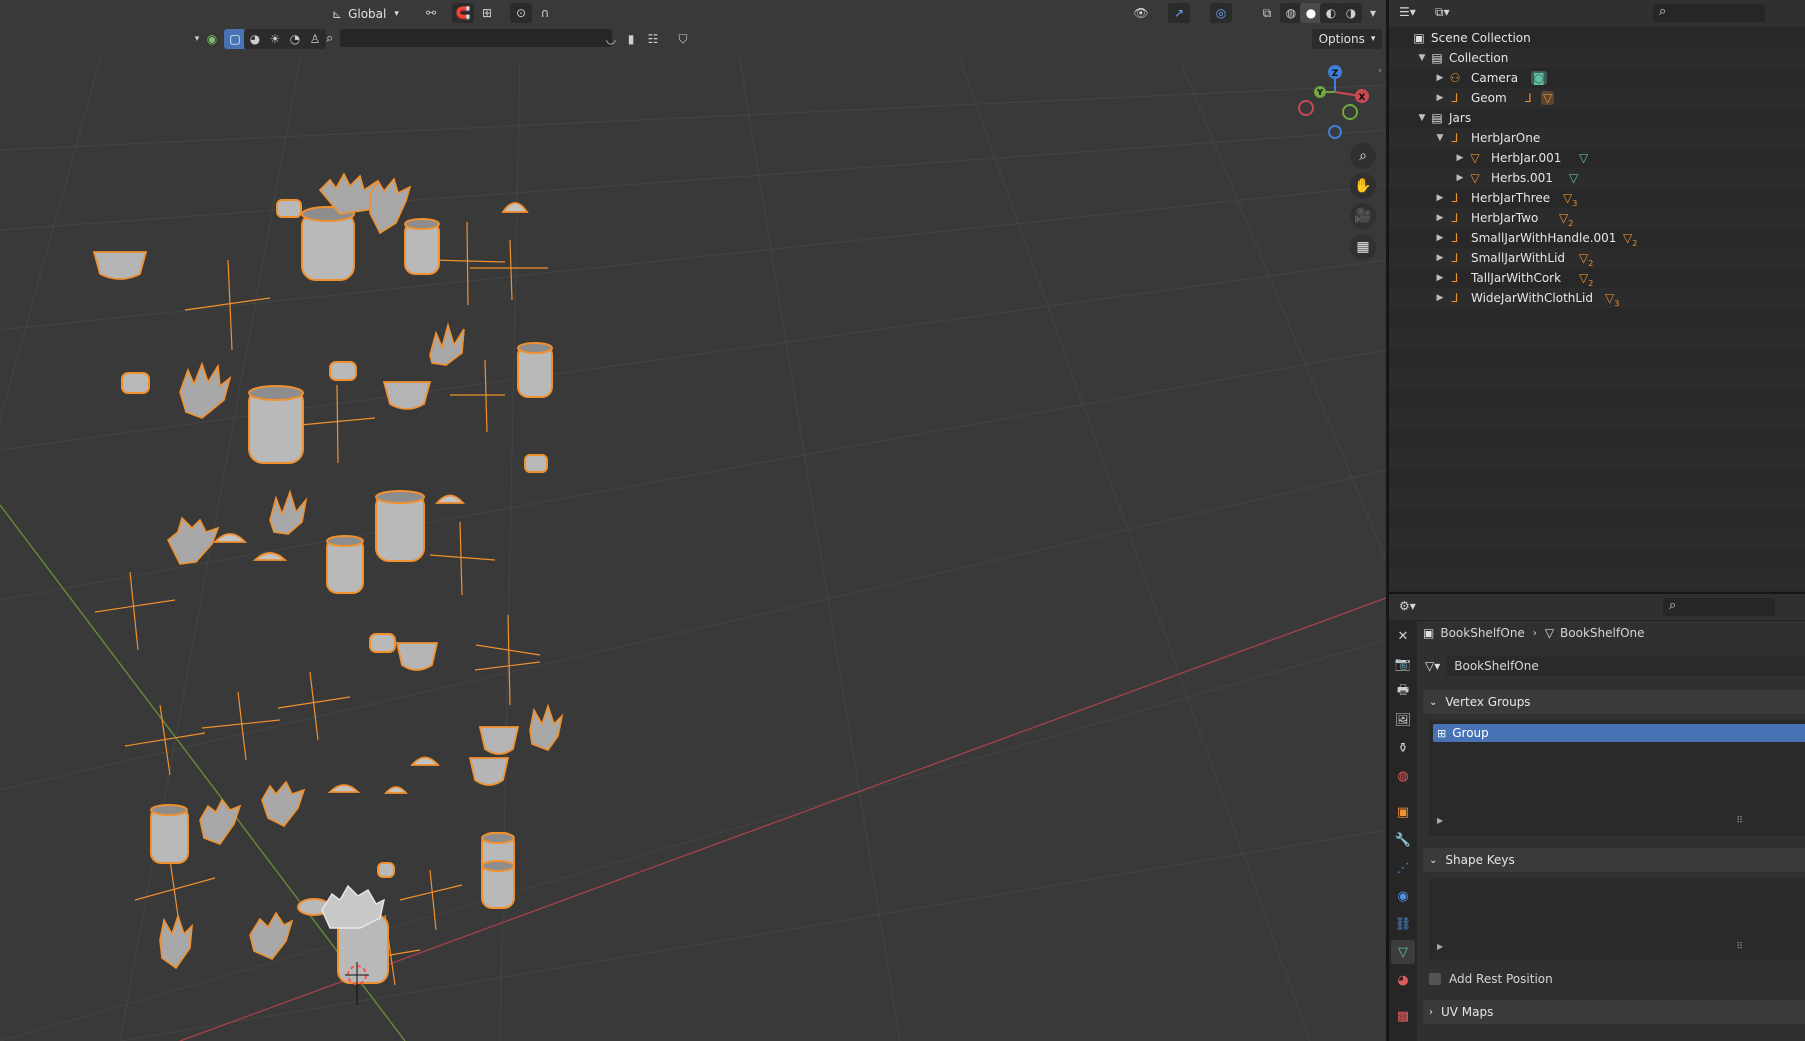  I want to click on editor-type-icon: ☰▾, so click(1407, 12).